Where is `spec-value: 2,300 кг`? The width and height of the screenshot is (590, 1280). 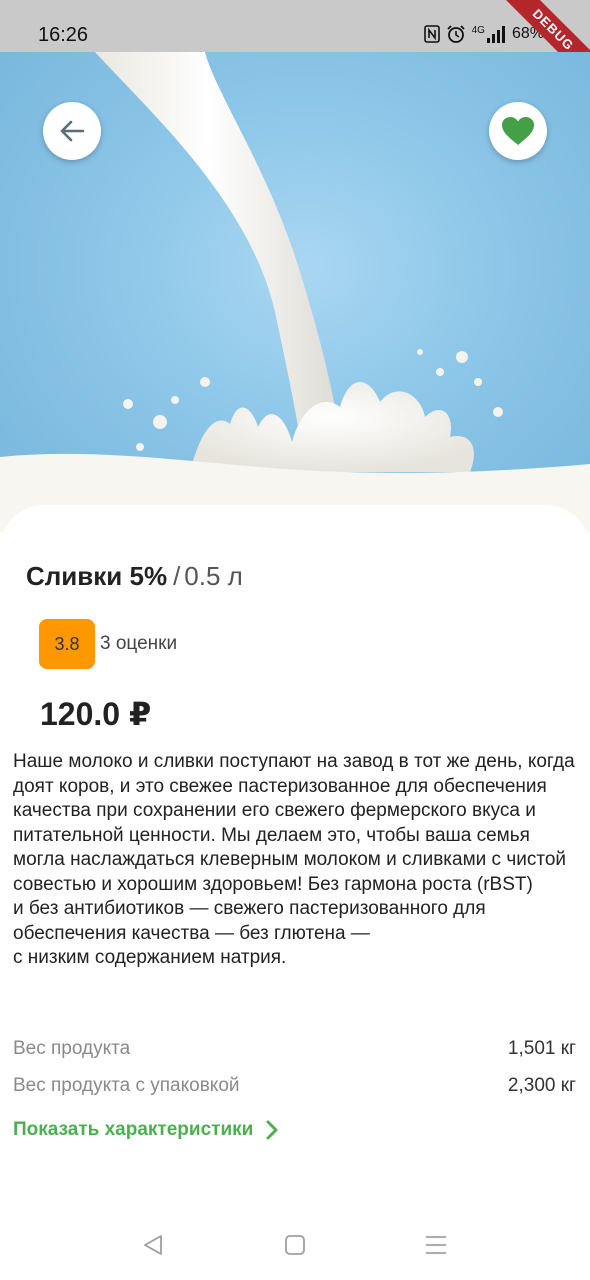
spec-value: 2,300 кг is located at coordinates (541, 1085).